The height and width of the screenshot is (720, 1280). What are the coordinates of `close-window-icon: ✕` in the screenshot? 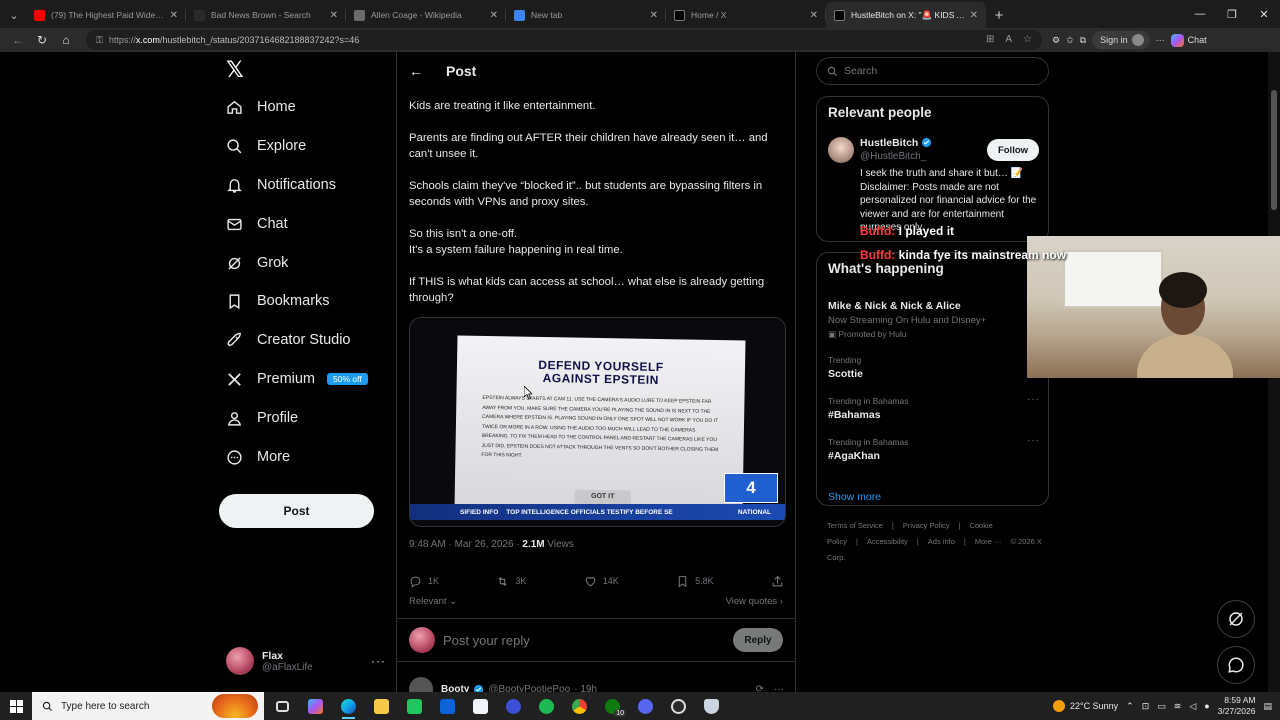 It's located at (1264, 14).